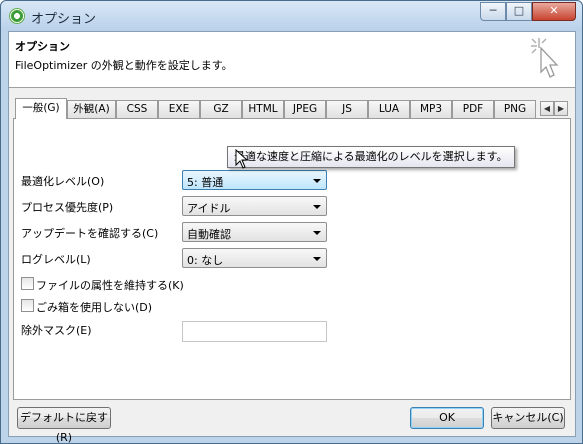 Image resolution: width=583 pixels, height=444 pixels. What do you see at coordinates (42, 46) in the screenshot?
I see `header-title: オプション` at bounding box center [42, 46].